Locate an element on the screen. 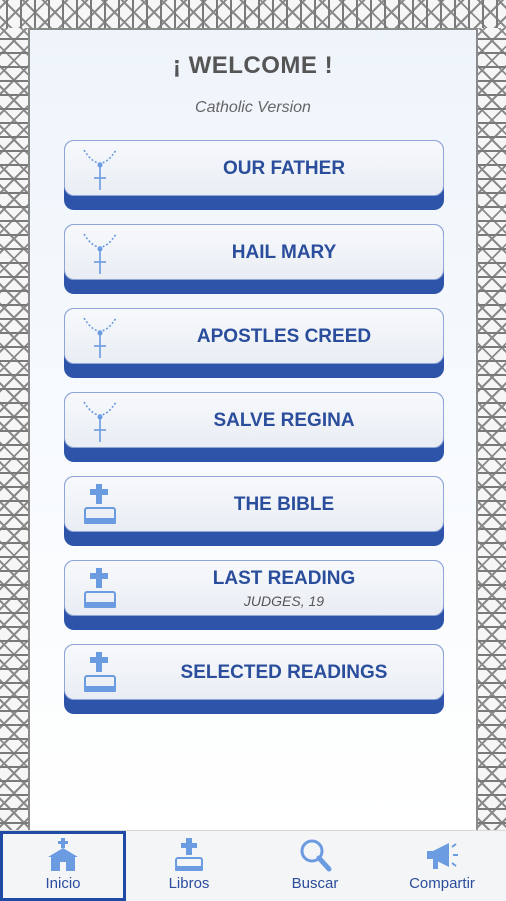  nav-libros: Libros is located at coordinates (189, 866).